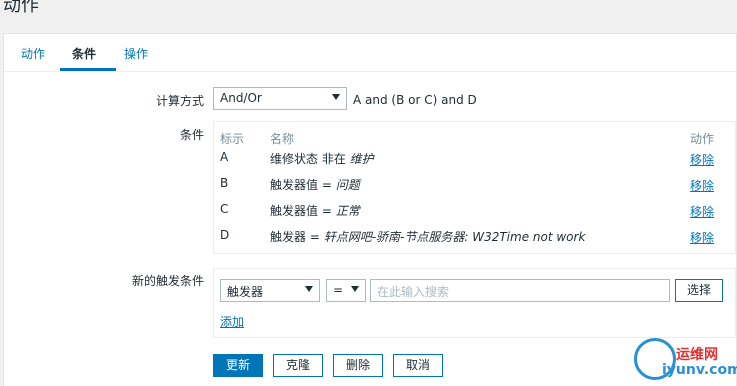 The width and height of the screenshot is (737, 386). Describe the element at coordinates (418, 365) in the screenshot. I see `cancel-button: 取消` at that location.